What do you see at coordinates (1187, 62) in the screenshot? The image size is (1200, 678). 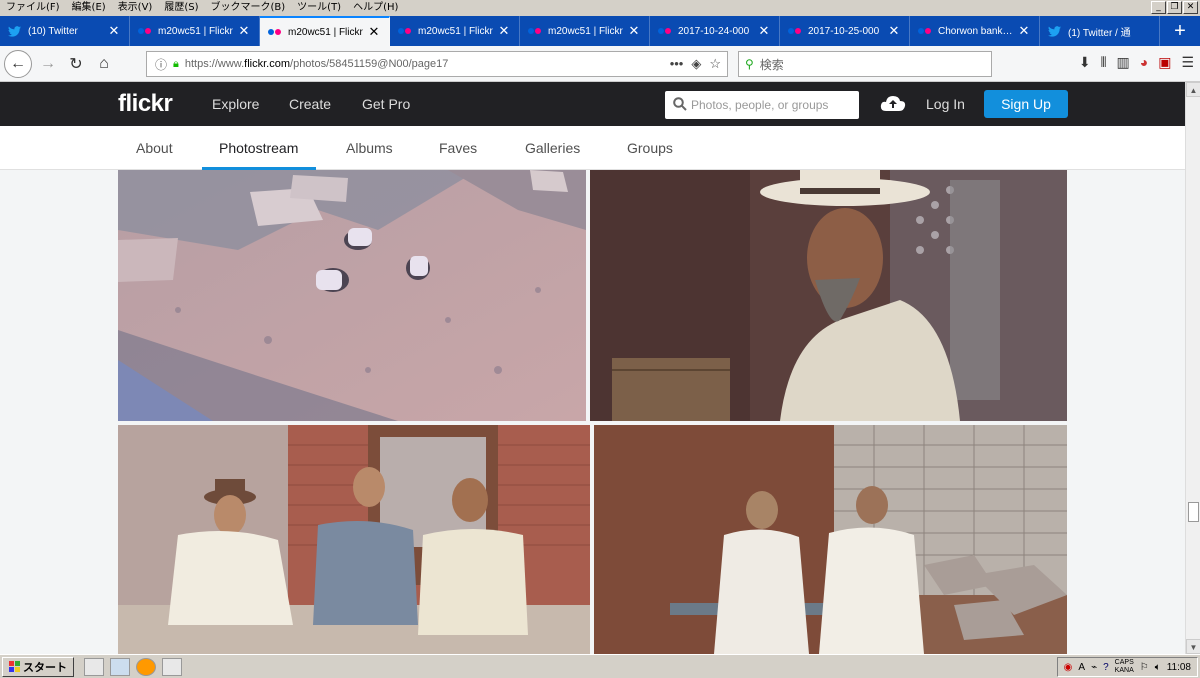 I see `menu-hamburger-icon: ☰` at bounding box center [1187, 62].